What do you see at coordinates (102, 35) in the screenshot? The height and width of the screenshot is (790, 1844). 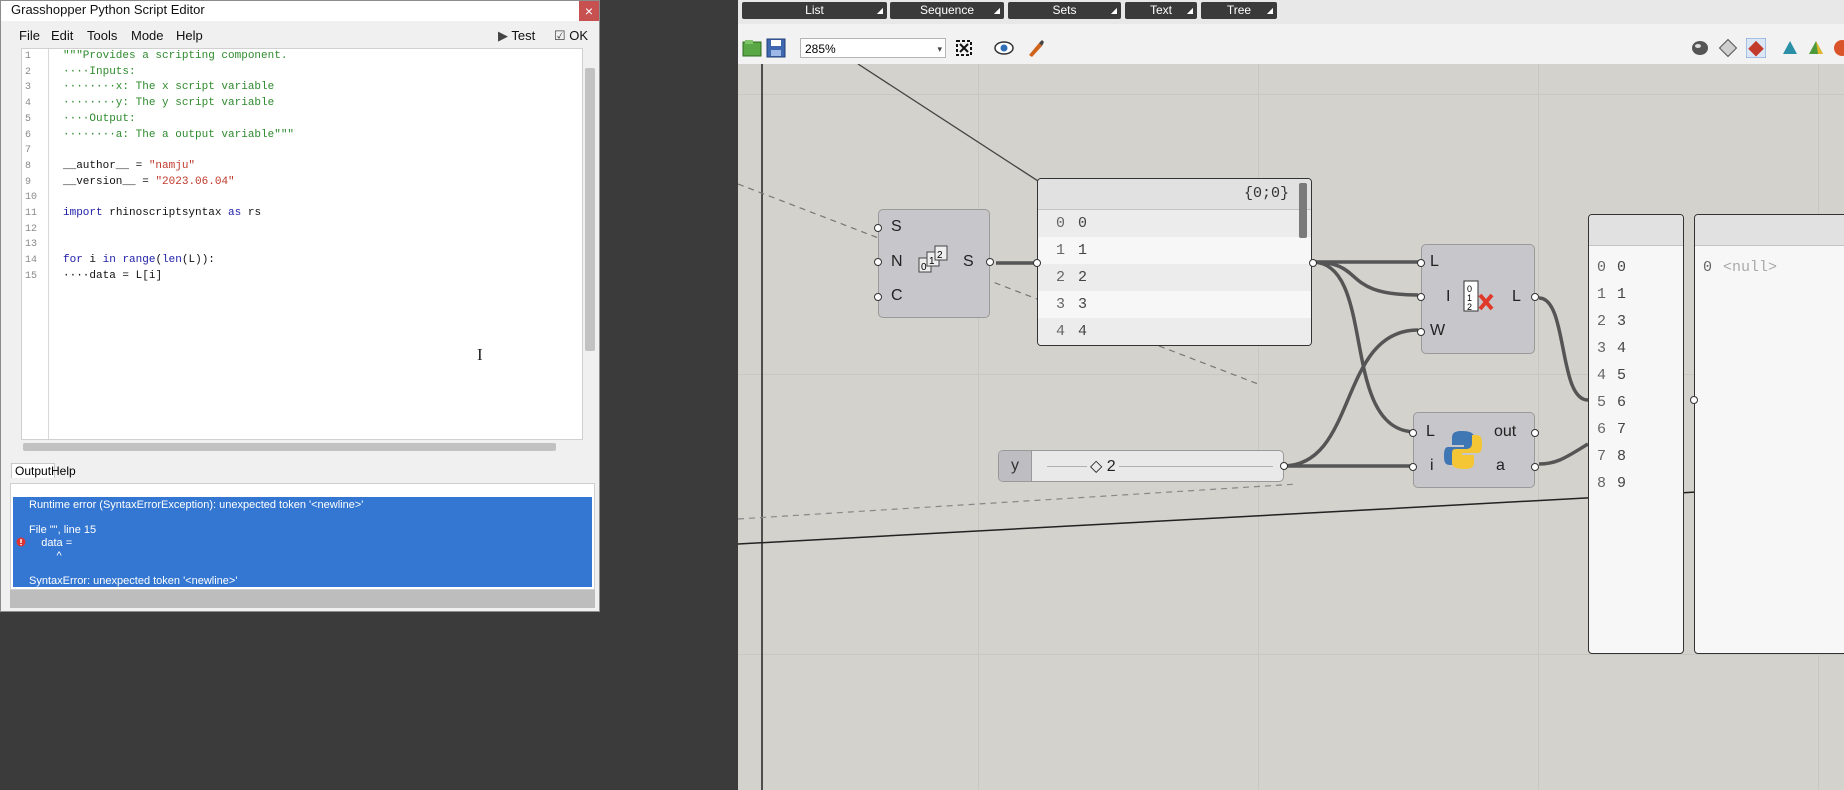 I see `menu-tools: Tools` at bounding box center [102, 35].